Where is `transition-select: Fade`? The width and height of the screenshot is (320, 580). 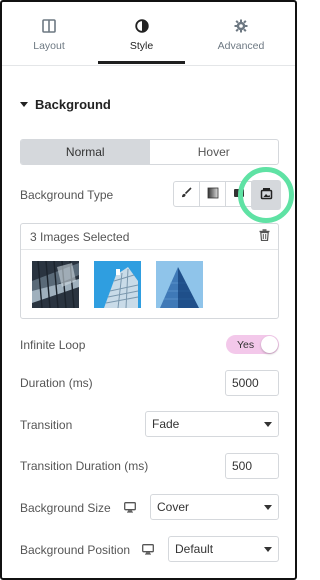 transition-select: Fade is located at coordinates (212, 424).